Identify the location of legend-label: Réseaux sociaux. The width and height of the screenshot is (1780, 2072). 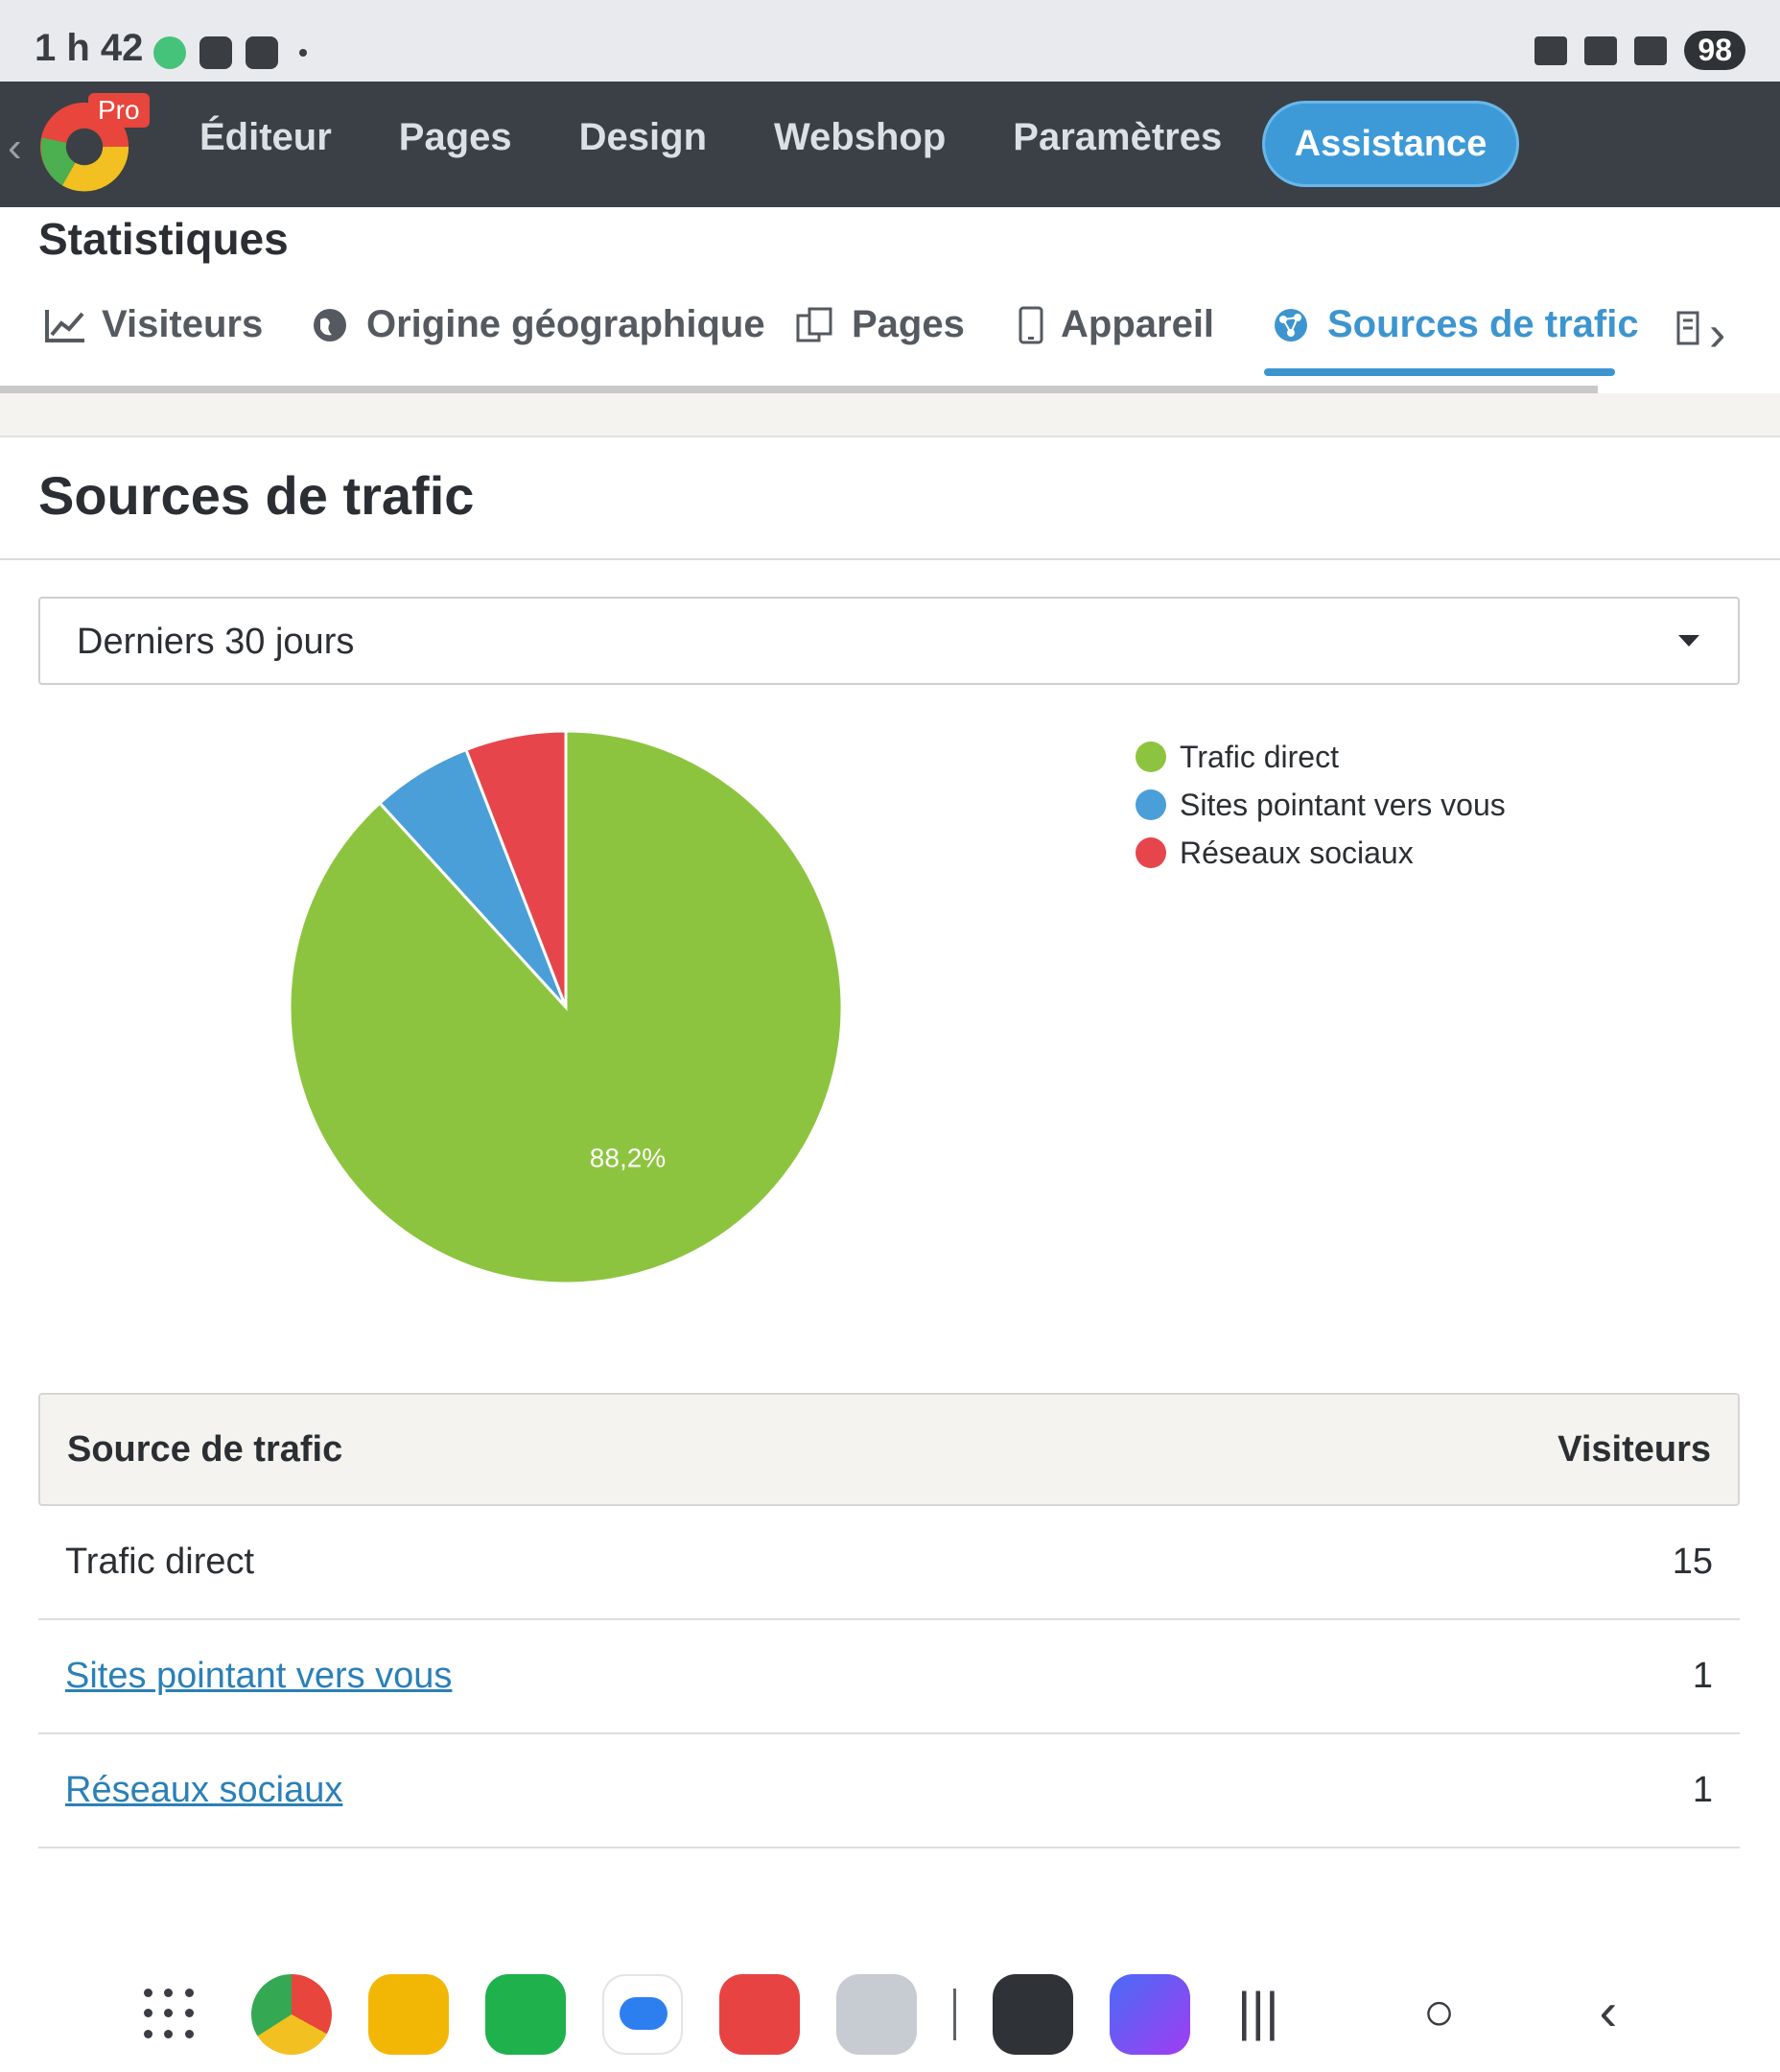
(1297, 852).